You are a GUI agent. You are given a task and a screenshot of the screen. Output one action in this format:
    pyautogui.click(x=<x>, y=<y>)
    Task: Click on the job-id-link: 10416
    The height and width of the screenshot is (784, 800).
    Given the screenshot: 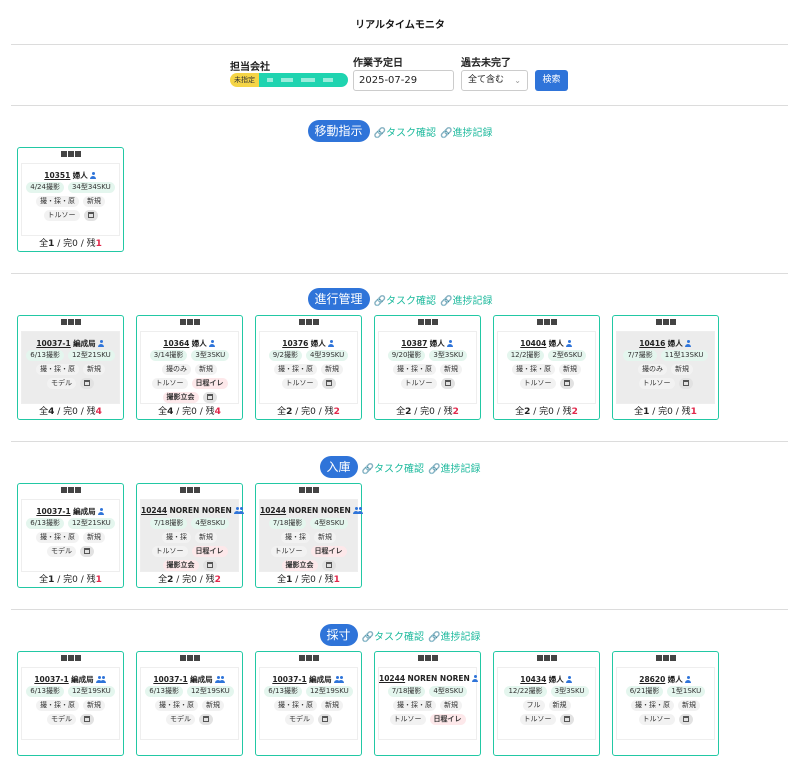 What is the action you would take?
    pyautogui.click(x=652, y=343)
    